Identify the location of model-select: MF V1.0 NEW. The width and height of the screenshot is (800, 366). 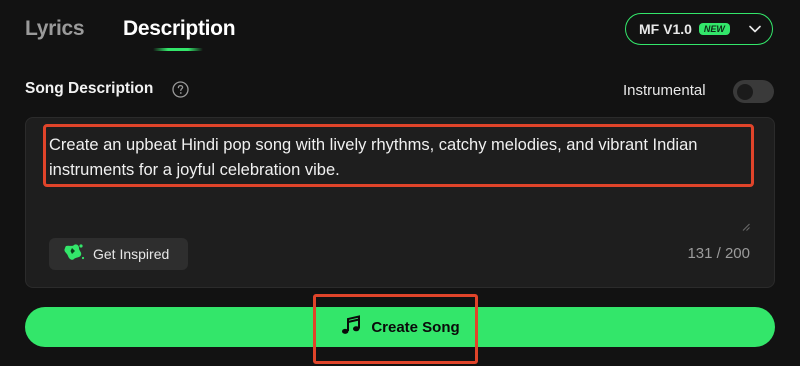
(699, 29).